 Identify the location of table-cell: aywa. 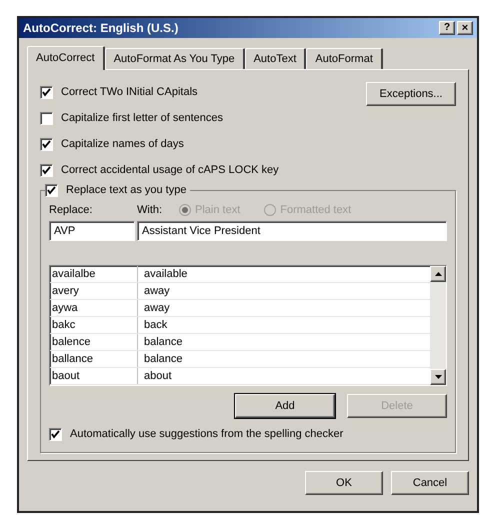
(94, 308).